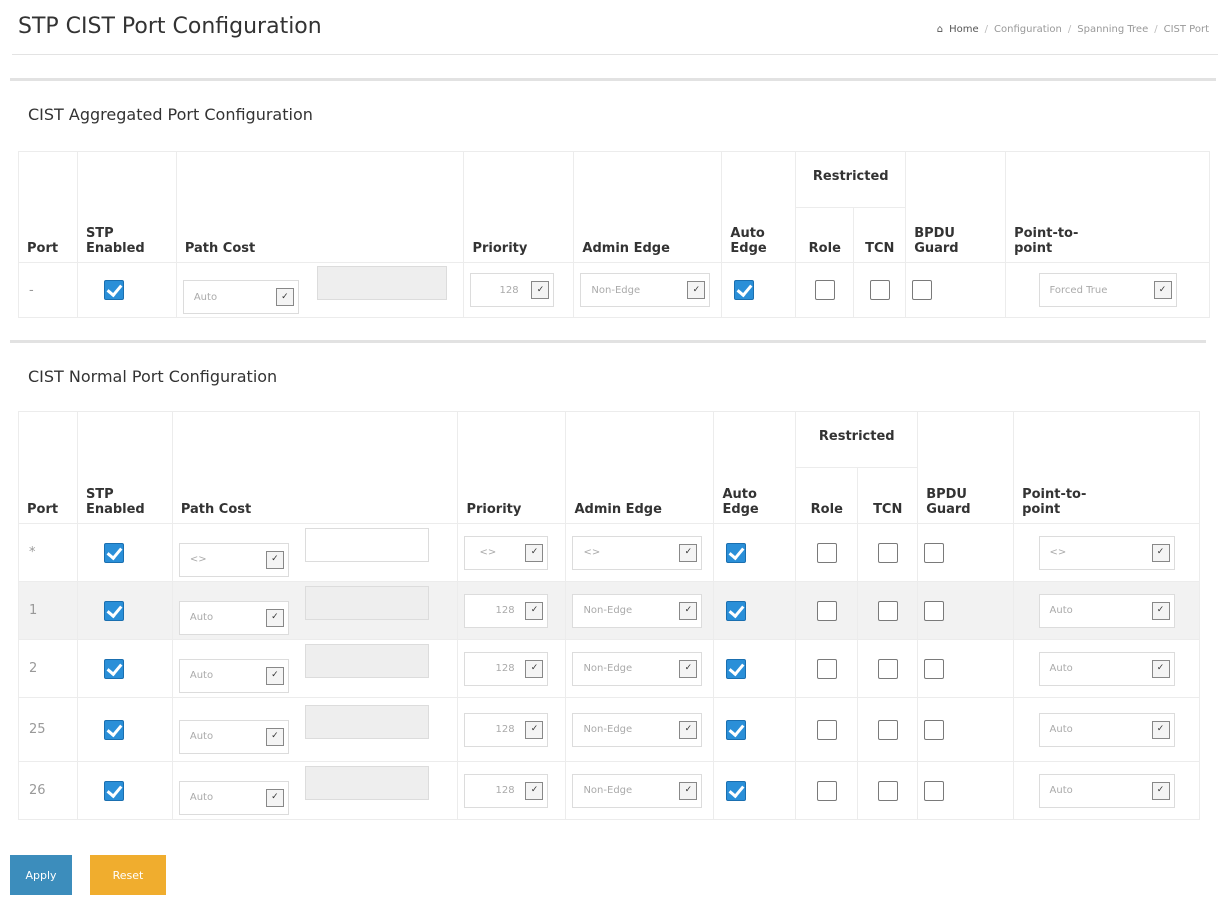 The height and width of the screenshot is (922, 1221). Describe the element at coordinates (1107, 207) in the screenshot. I see `col-point-to-point: Point-to-point` at that location.